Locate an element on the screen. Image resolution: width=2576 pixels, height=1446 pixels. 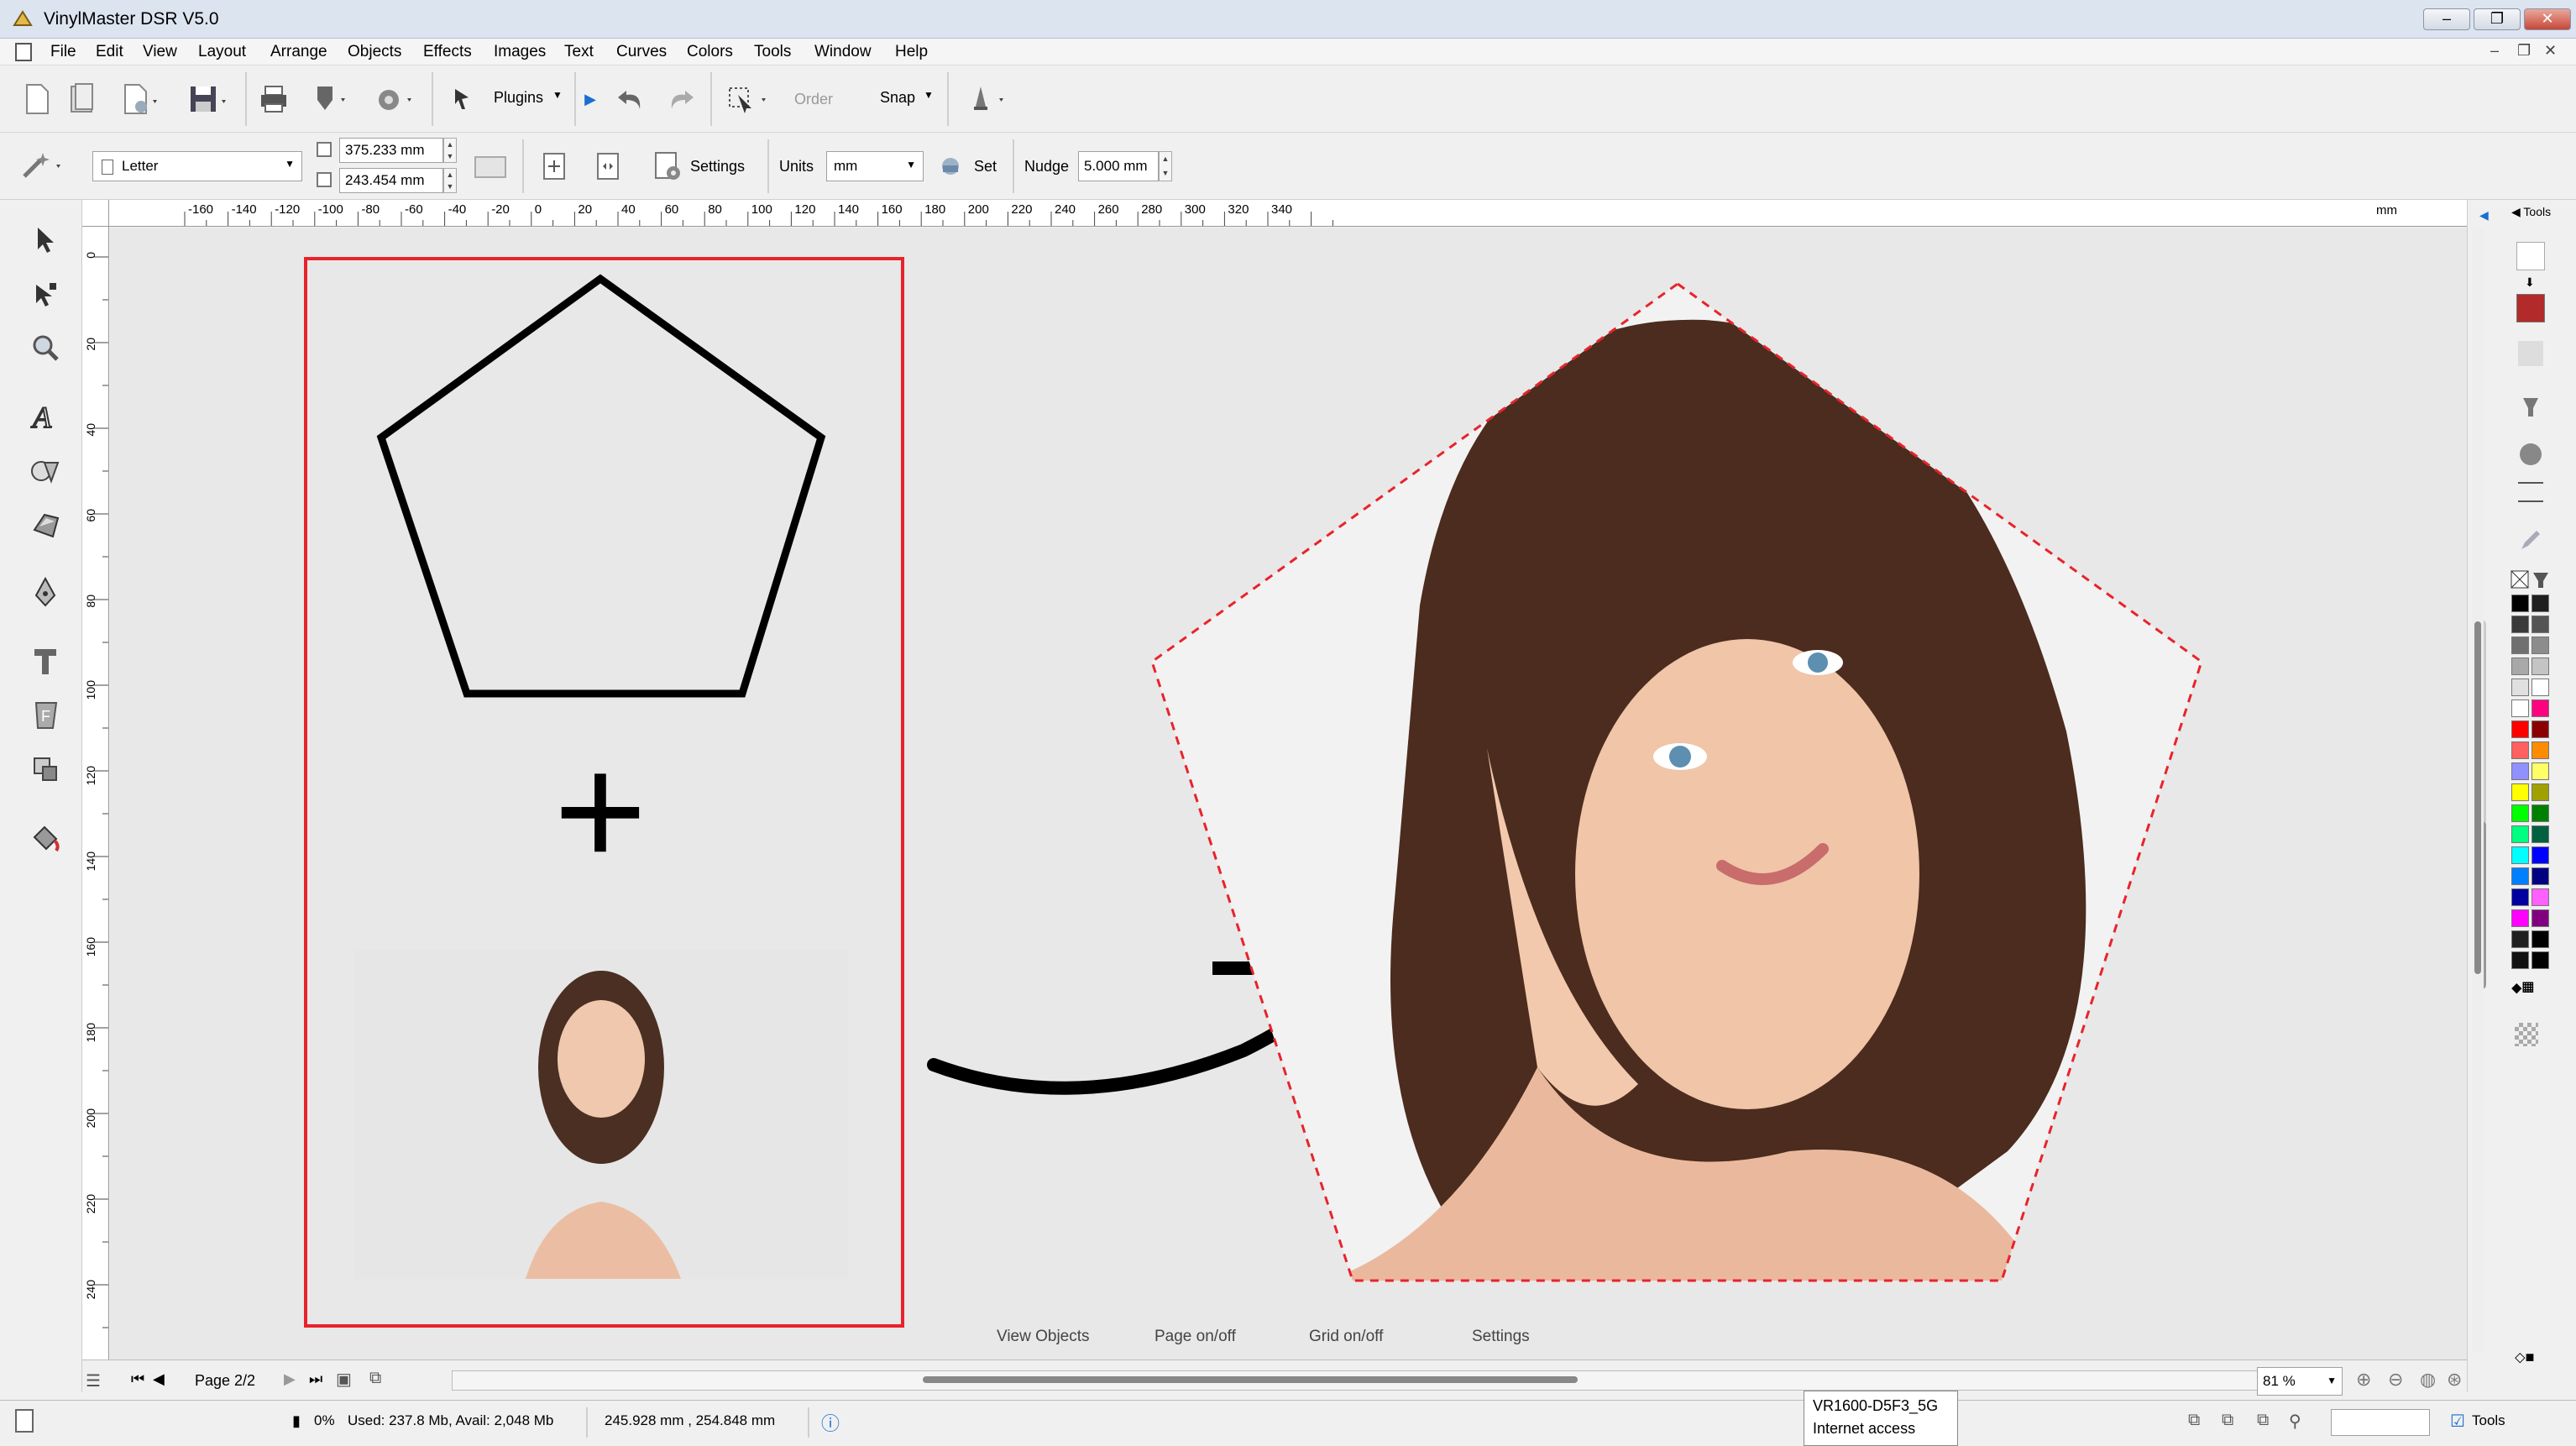
grid-toggle-label: Grid on/off is located at coordinates (1346, 1337).